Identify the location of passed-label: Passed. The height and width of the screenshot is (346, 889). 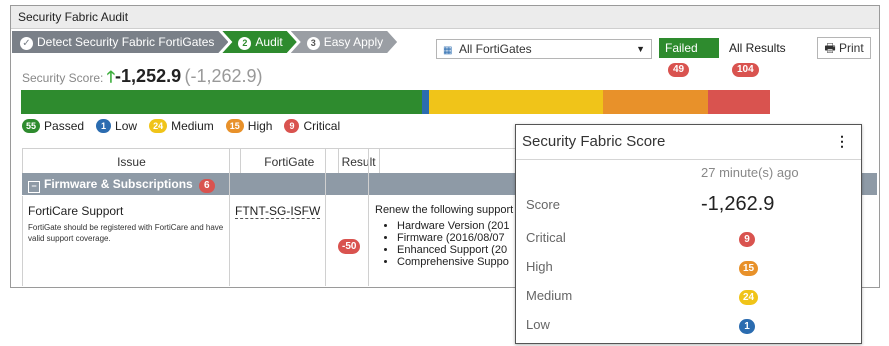
(64, 126).